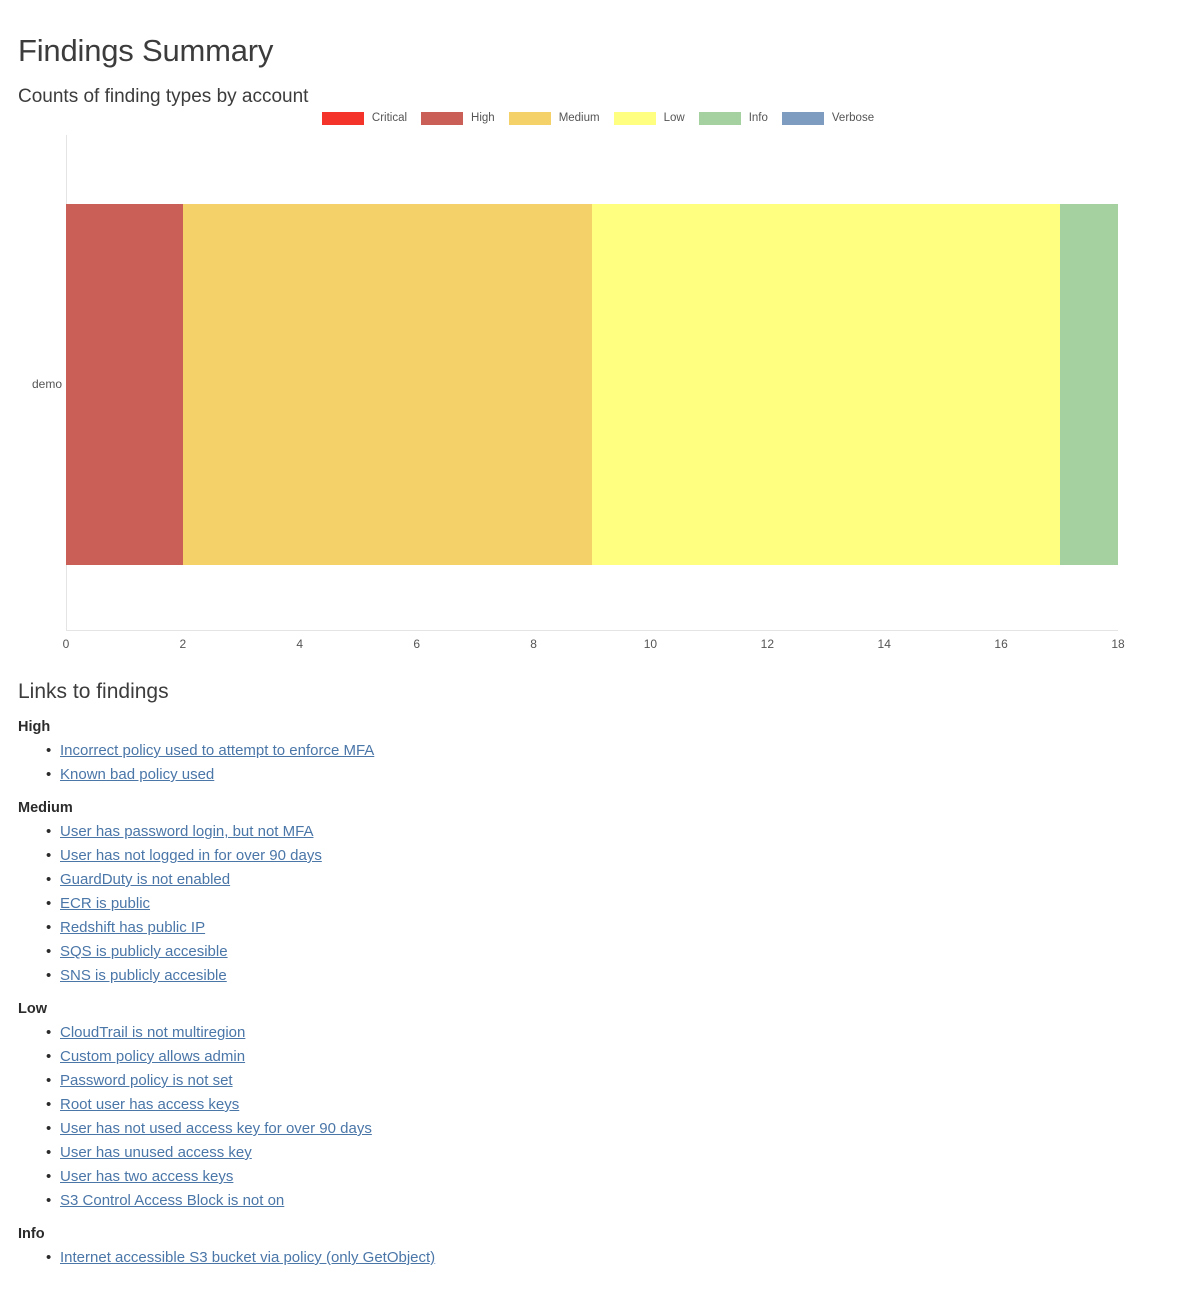  I want to click on finding-link: SNS is publicly accesible, so click(143, 975).